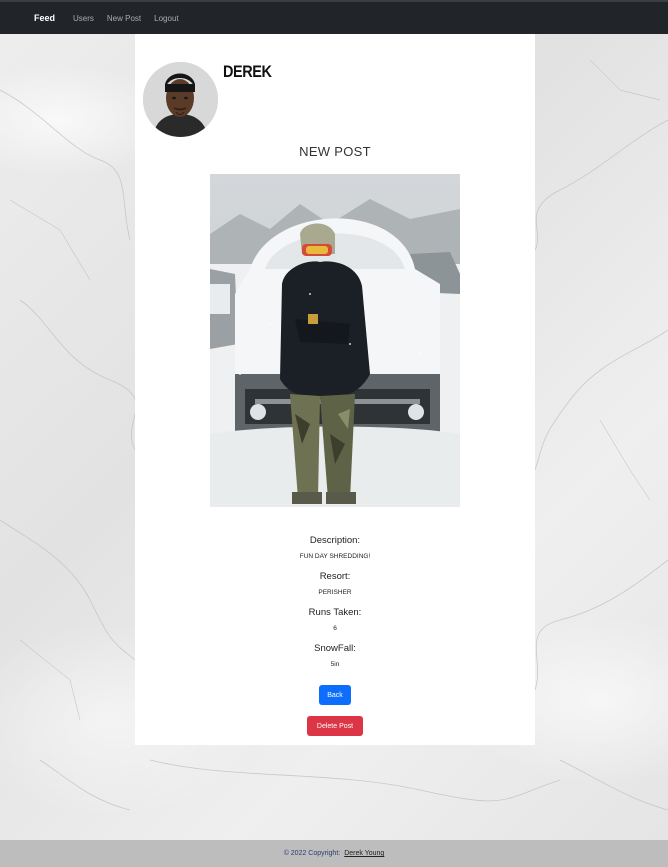  I want to click on snowfall-value: 5in, so click(335, 664).